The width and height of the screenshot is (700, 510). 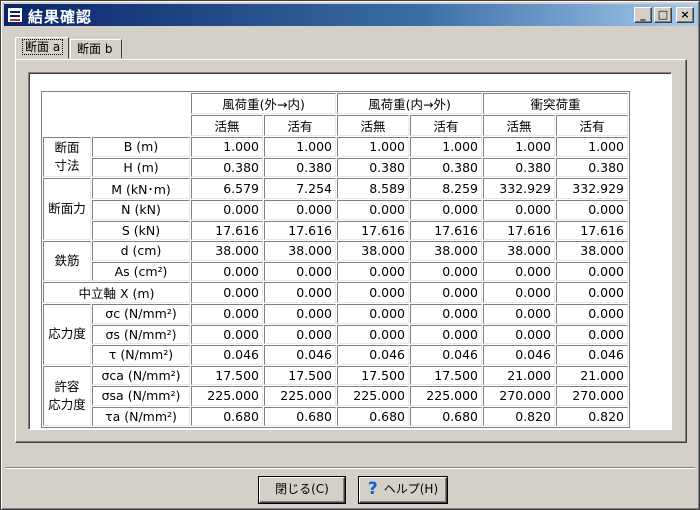 What do you see at coordinates (141, 271) in the screenshot?
I see `row-label: As (cm²)` at bounding box center [141, 271].